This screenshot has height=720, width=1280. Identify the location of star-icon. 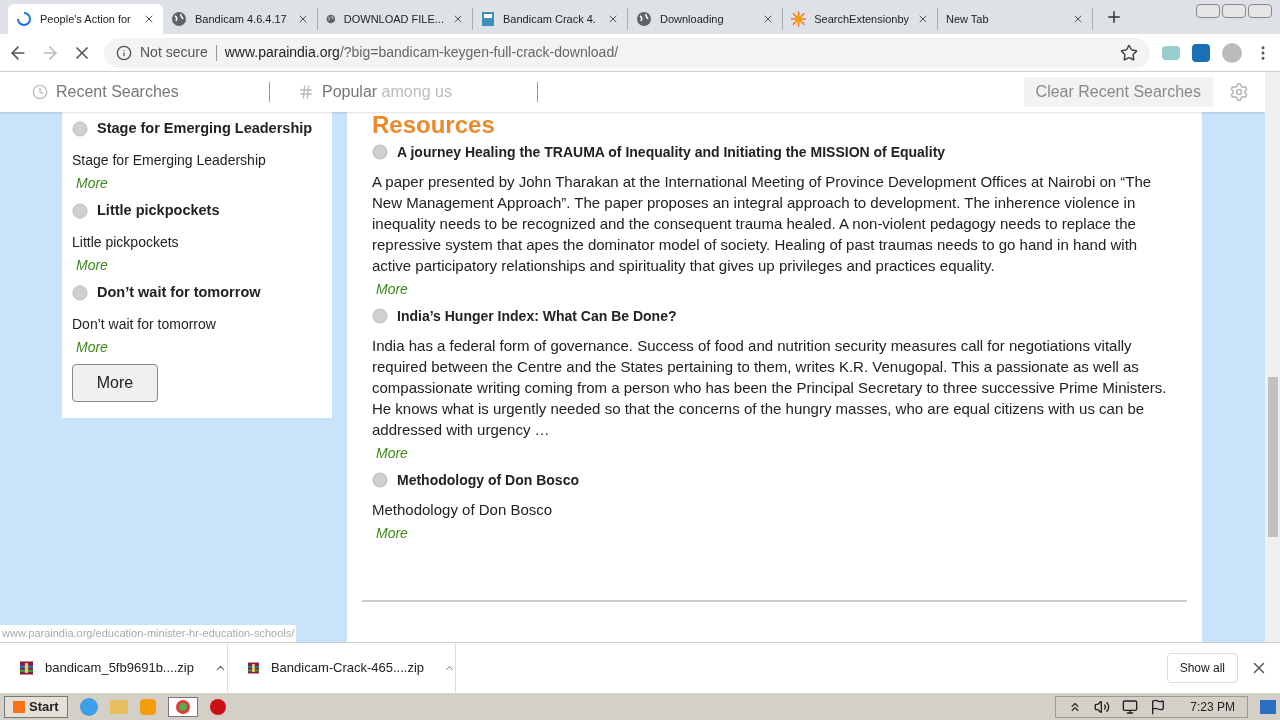
(1129, 52).